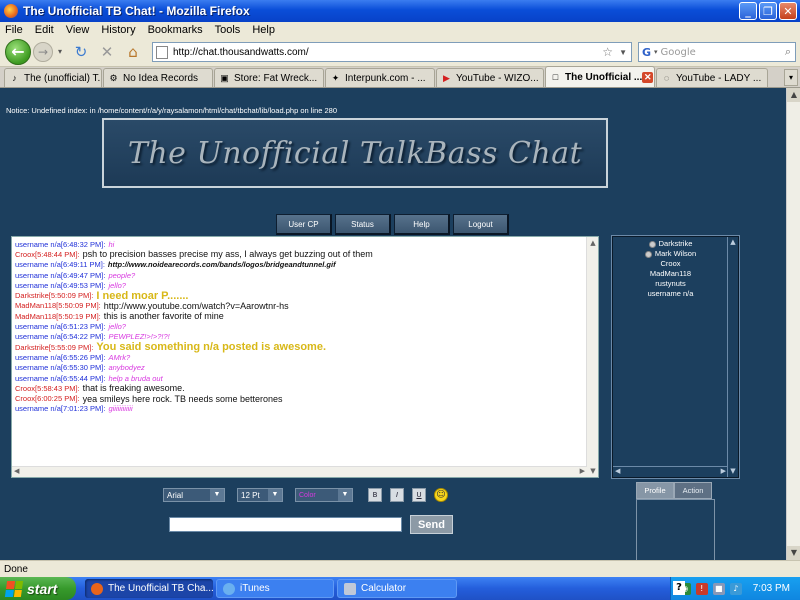 The image size is (800, 600). What do you see at coordinates (670, 254) in the screenshot?
I see `user-list-item: Mark Wilson` at bounding box center [670, 254].